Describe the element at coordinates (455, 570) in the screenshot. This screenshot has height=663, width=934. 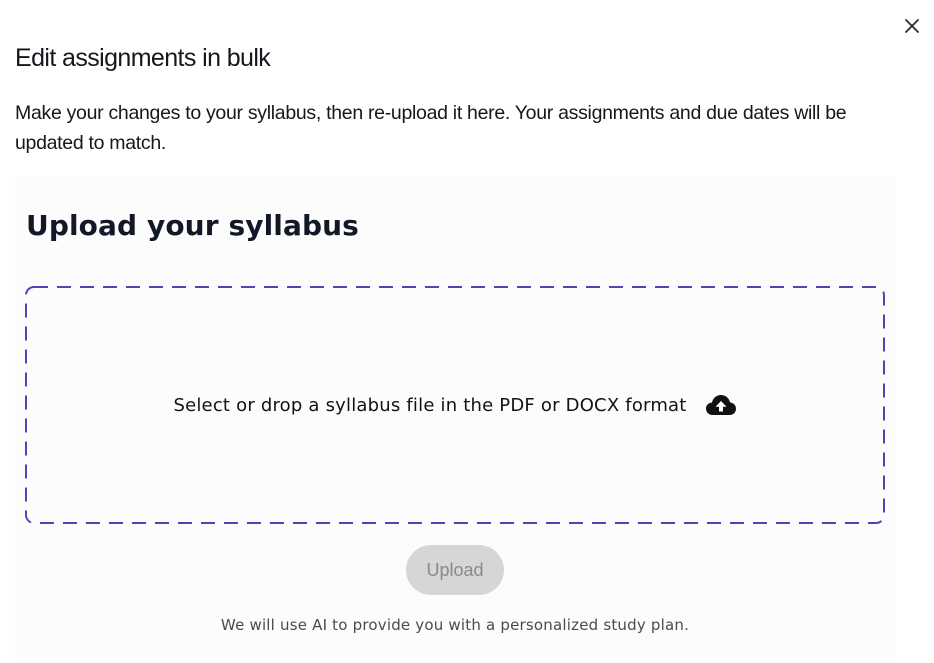
I see `upload-button: Upload` at that location.